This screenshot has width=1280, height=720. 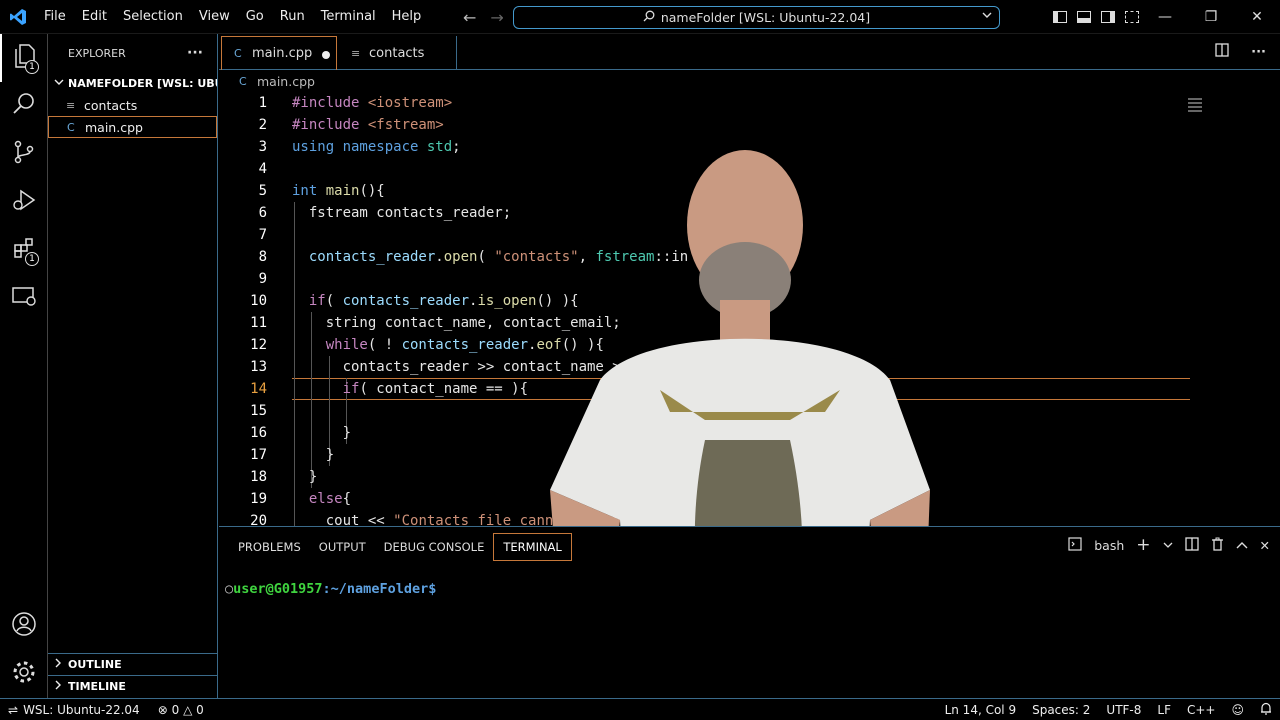 What do you see at coordinates (398, 53) in the screenshot?
I see `tab-contacts: ≡ contacts` at bounding box center [398, 53].